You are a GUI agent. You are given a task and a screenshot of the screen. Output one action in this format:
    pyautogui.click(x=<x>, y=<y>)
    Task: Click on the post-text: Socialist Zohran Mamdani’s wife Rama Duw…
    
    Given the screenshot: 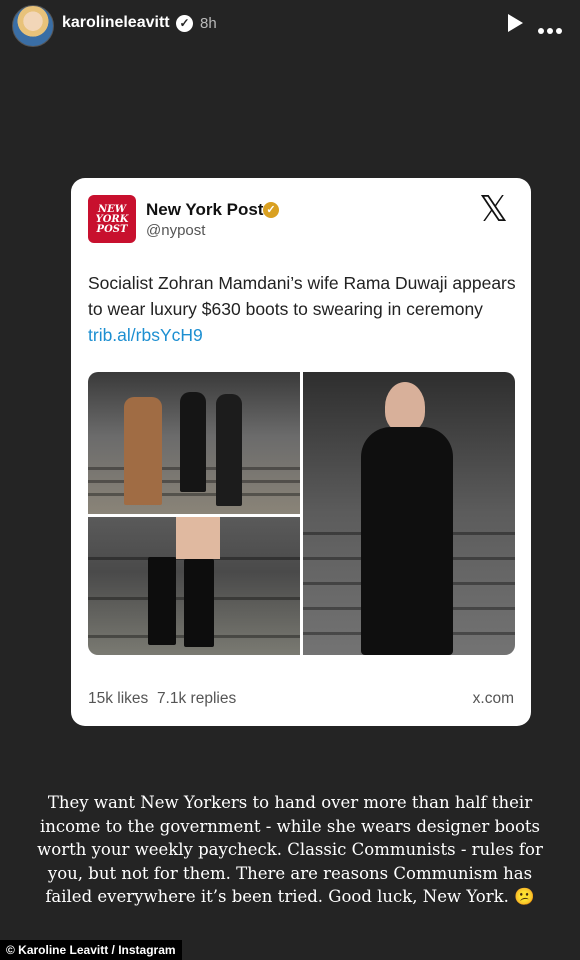 What is the action you would take?
    pyautogui.click(x=303, y=309)
    